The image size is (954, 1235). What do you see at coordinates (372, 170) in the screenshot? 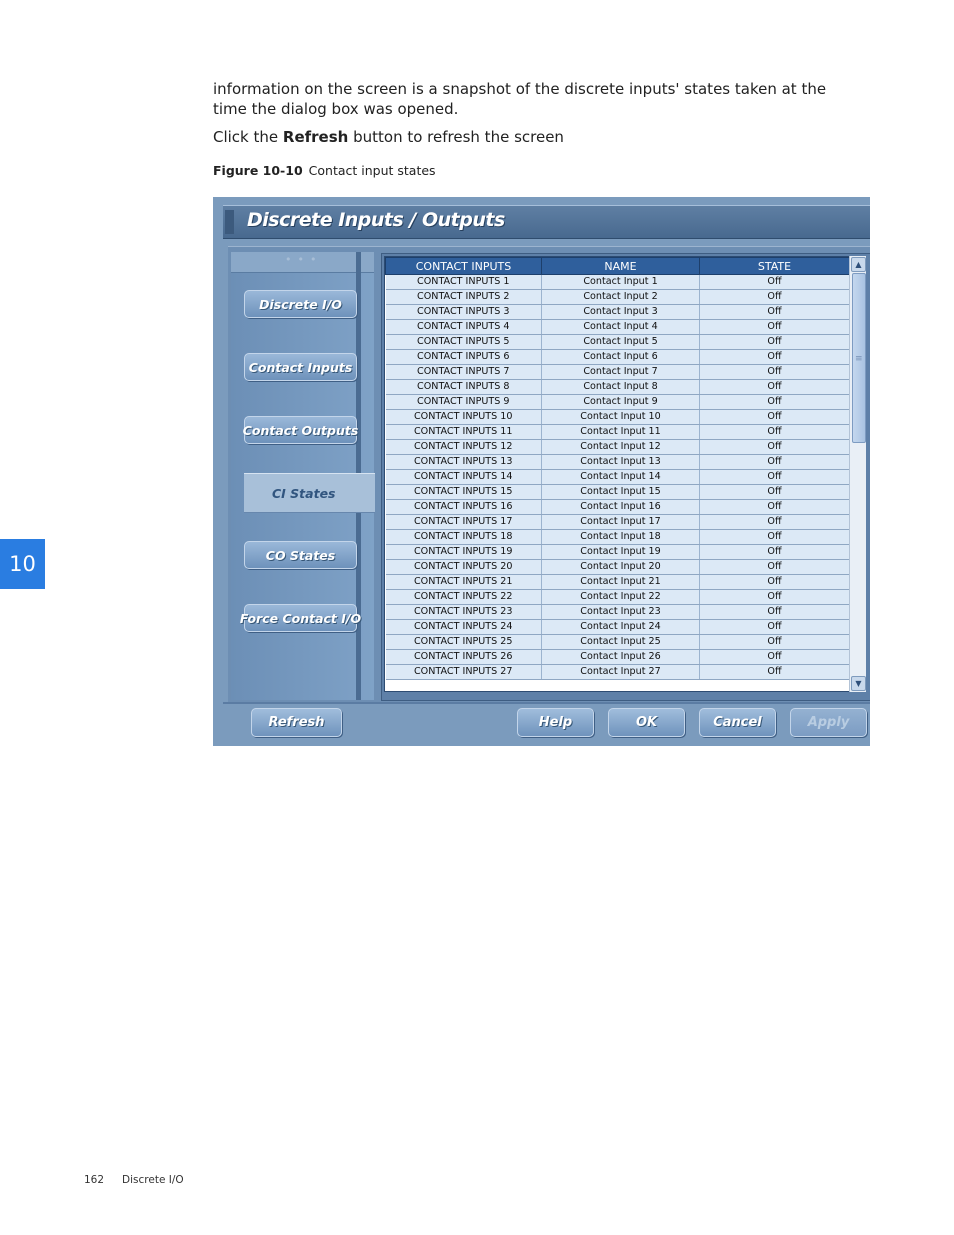
I see `figure-title: Contact input states` at bounding box center [372, 170].